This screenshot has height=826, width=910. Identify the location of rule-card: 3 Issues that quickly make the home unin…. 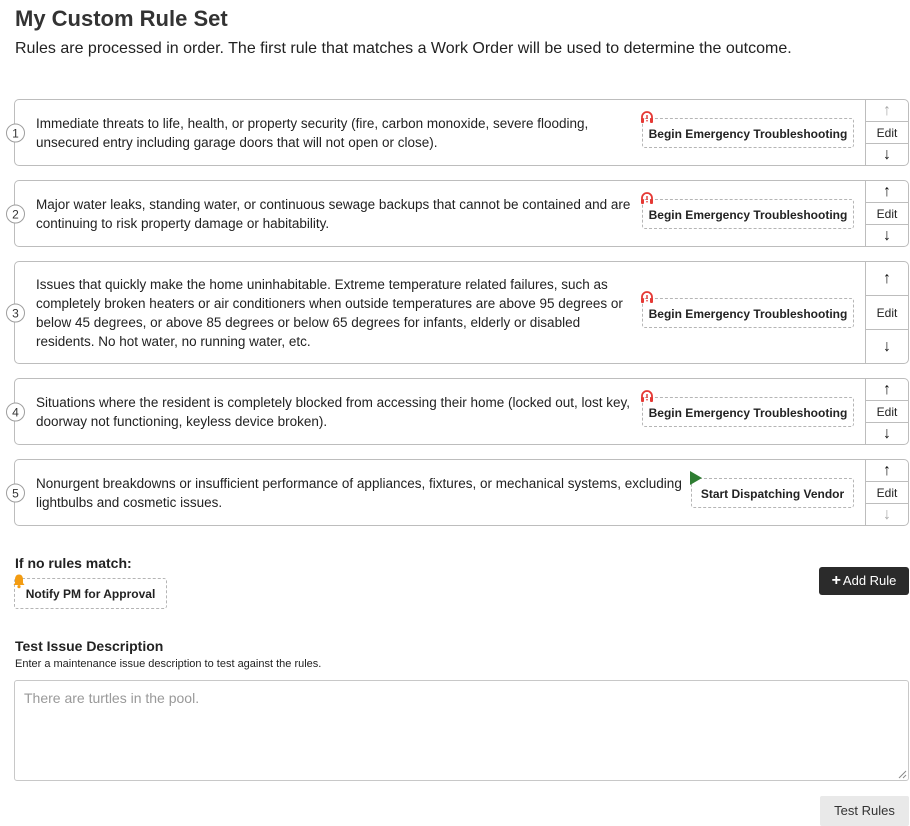
(457, 312).